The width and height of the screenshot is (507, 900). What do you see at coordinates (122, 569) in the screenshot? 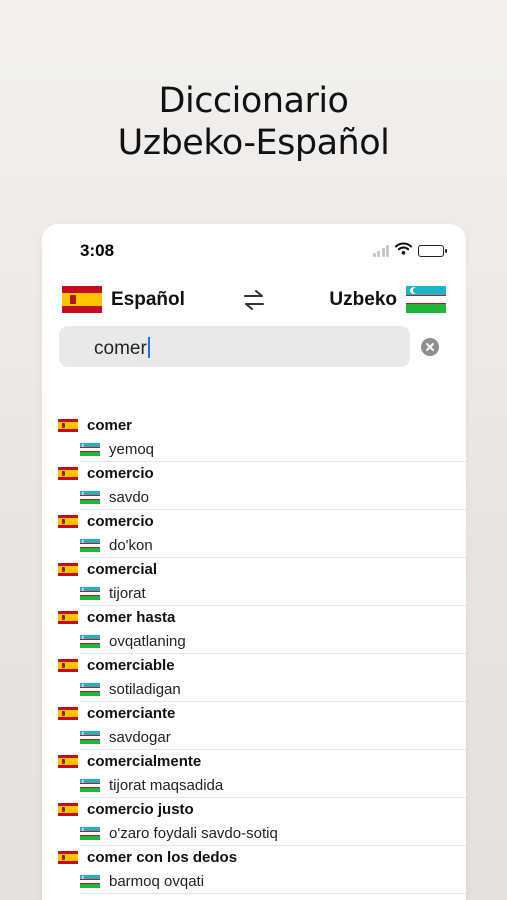
I see `spanish-word: comercial` at bounding box center [122, 569].